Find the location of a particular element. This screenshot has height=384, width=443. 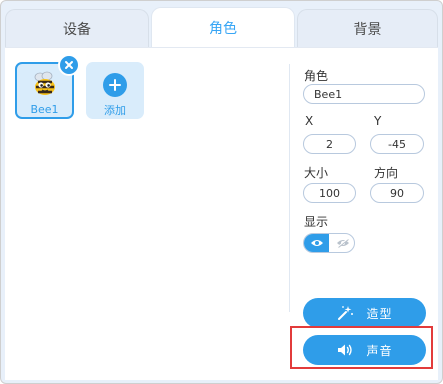

tab-devices: 设备 is located at coordinates (77, 28).